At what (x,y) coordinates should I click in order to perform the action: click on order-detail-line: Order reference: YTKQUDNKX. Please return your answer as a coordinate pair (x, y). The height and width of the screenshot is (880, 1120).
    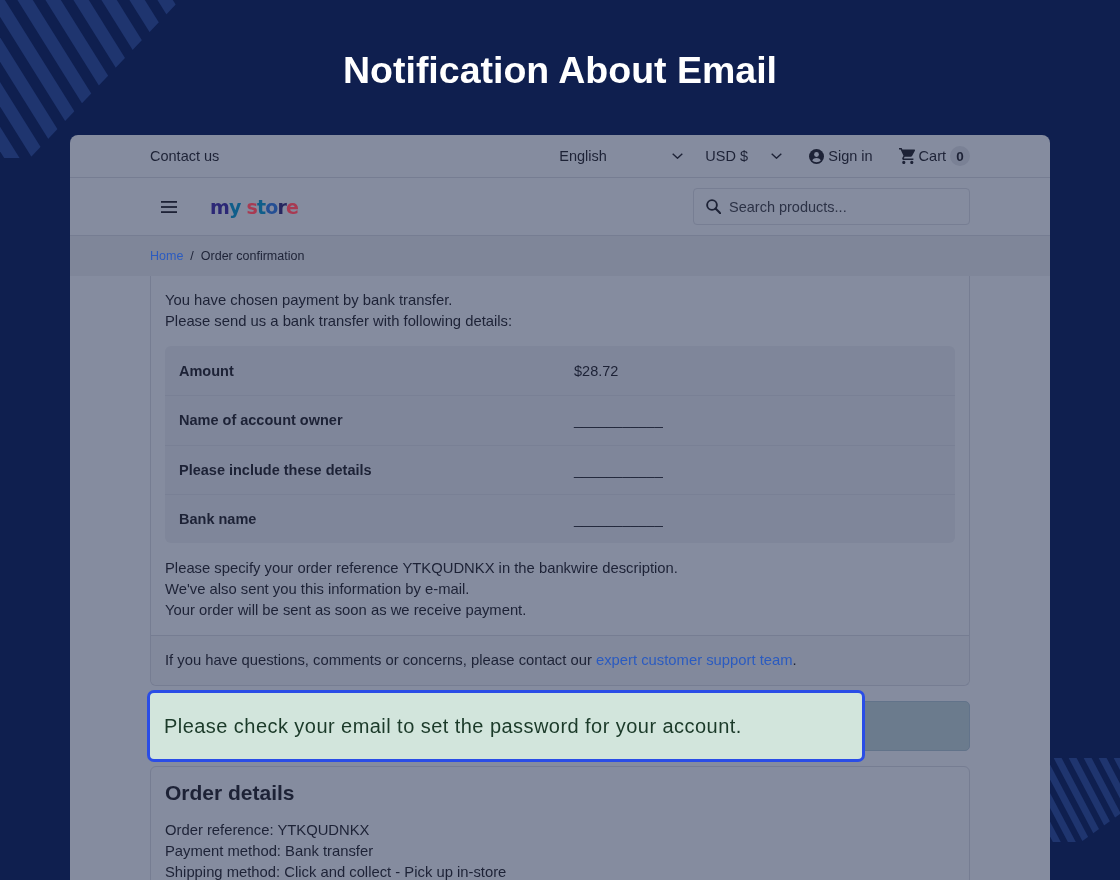
    Looking at the image, I should click on (267, 830).